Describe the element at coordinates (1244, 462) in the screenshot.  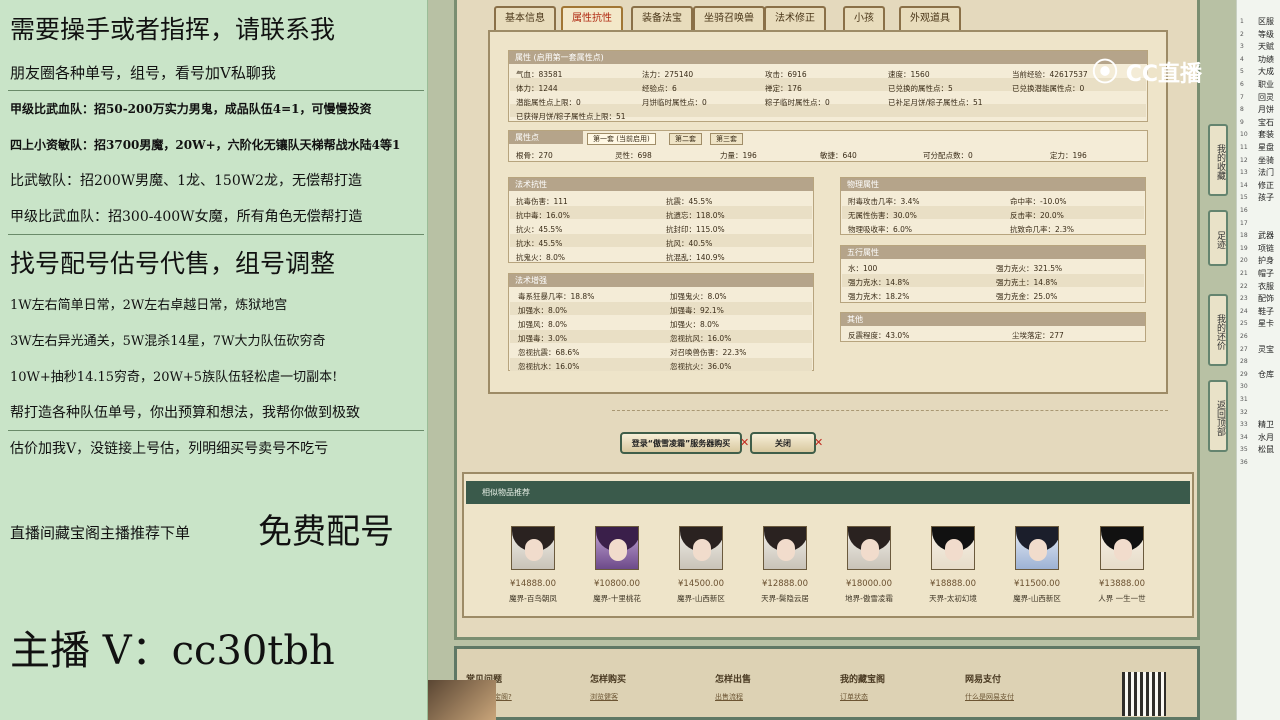
I see `sheet-row-number: 36` at that location.